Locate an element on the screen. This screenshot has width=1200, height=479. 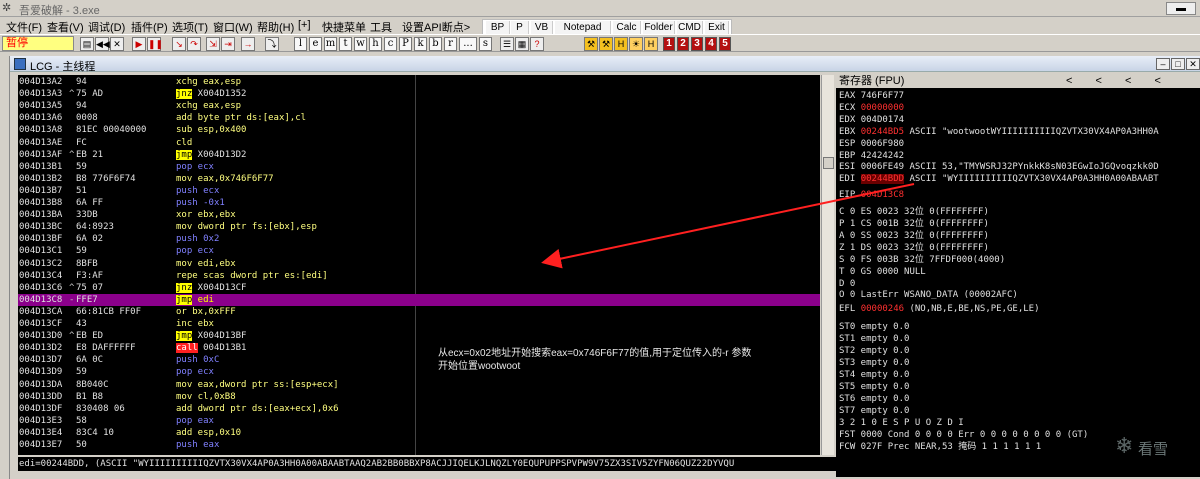
p-button: P is located at coordinates (520, 27).